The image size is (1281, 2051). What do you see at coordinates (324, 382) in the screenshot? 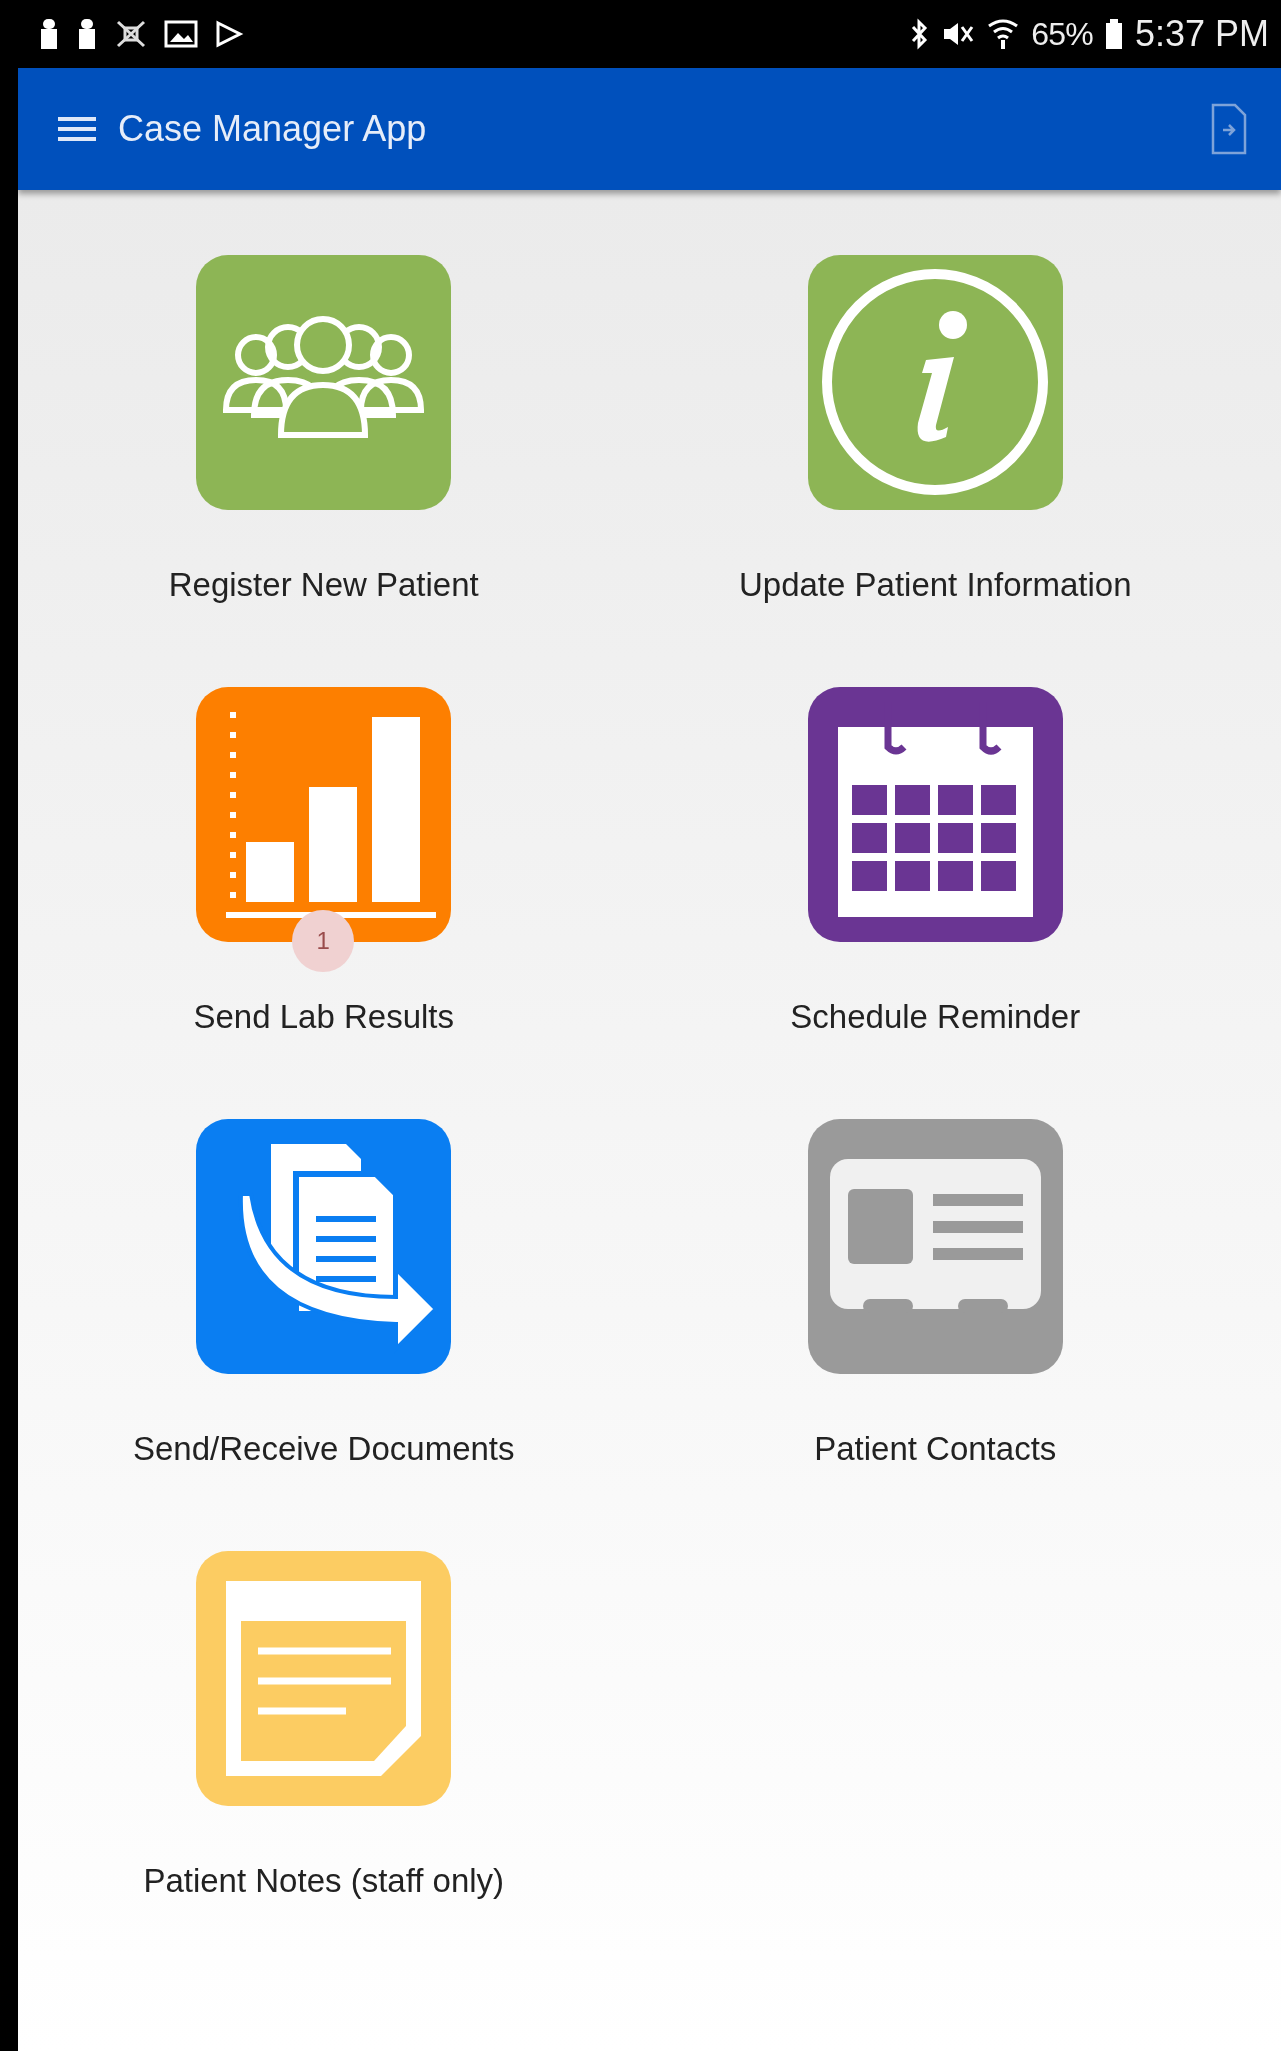
I see `people-group-icon` at bounding box center [324, 382].